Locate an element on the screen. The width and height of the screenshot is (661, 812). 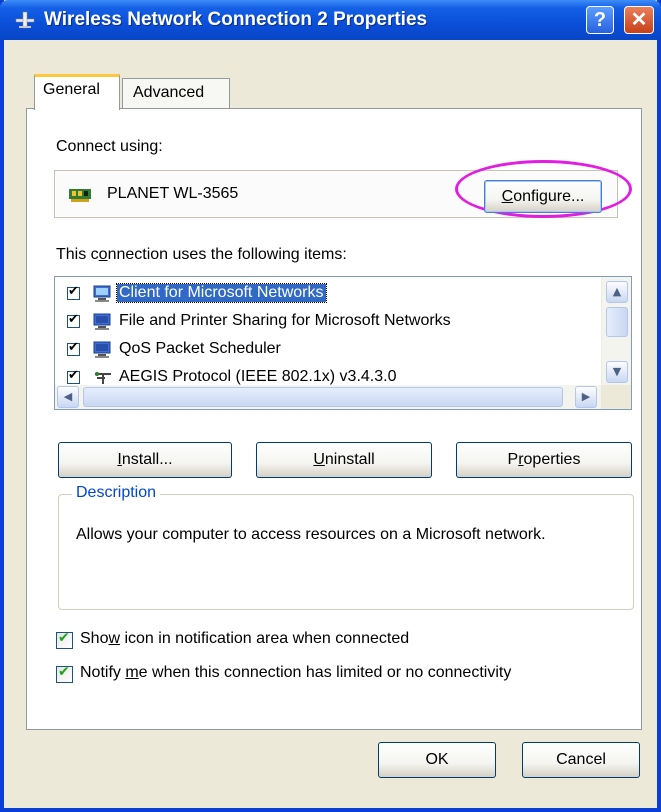
scroll-down-icon: ▼ is located at coordinates (617, 372).